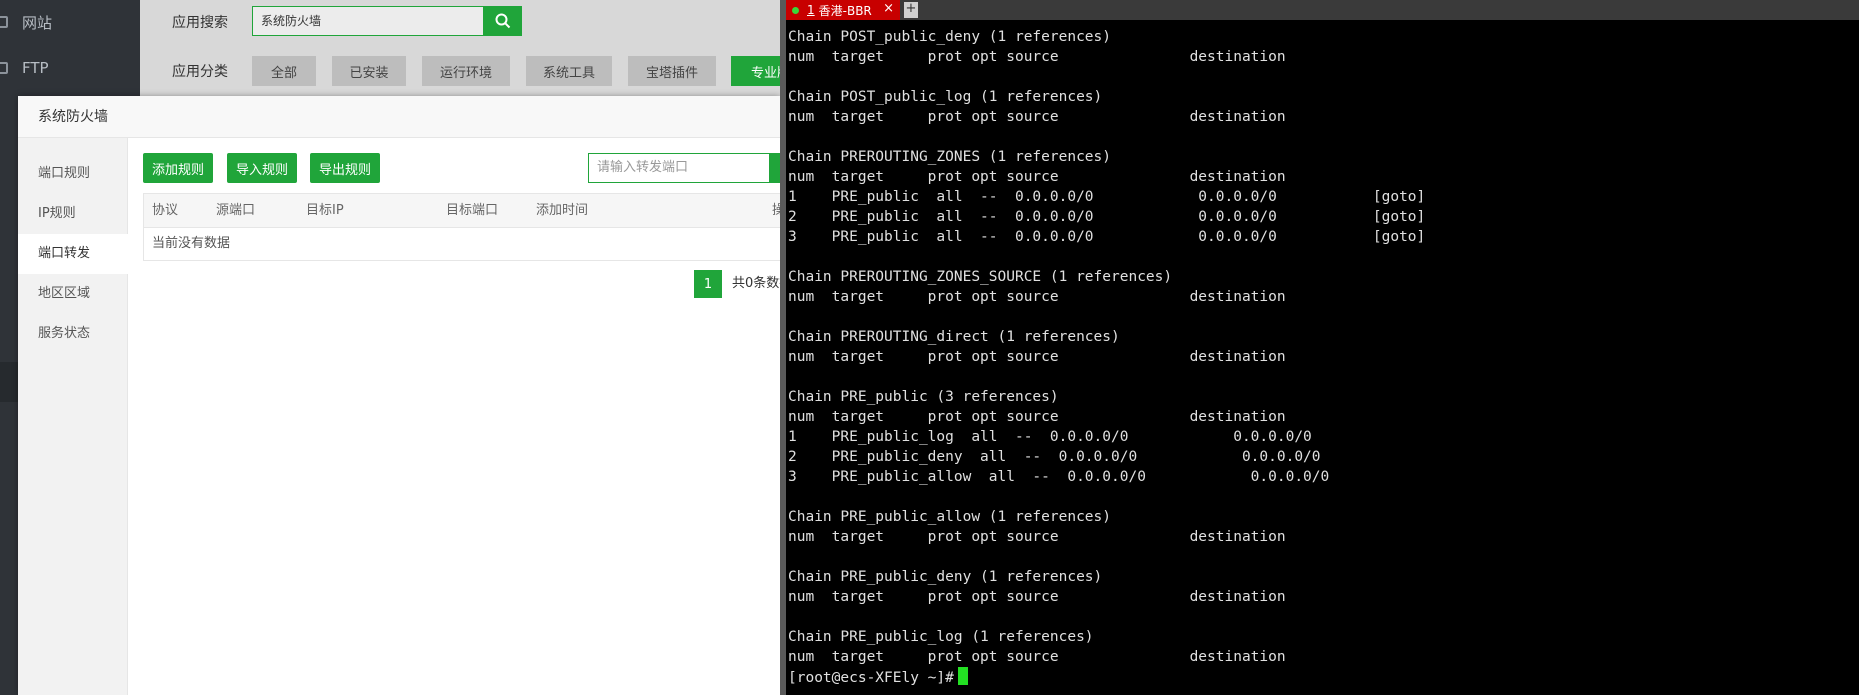 This screenshot has height=695, width=1859. What do you see at coordinates (569, 71) in the screenshot?
I see `category-system-tools: 系统工具` at bounding box center [569, 71].